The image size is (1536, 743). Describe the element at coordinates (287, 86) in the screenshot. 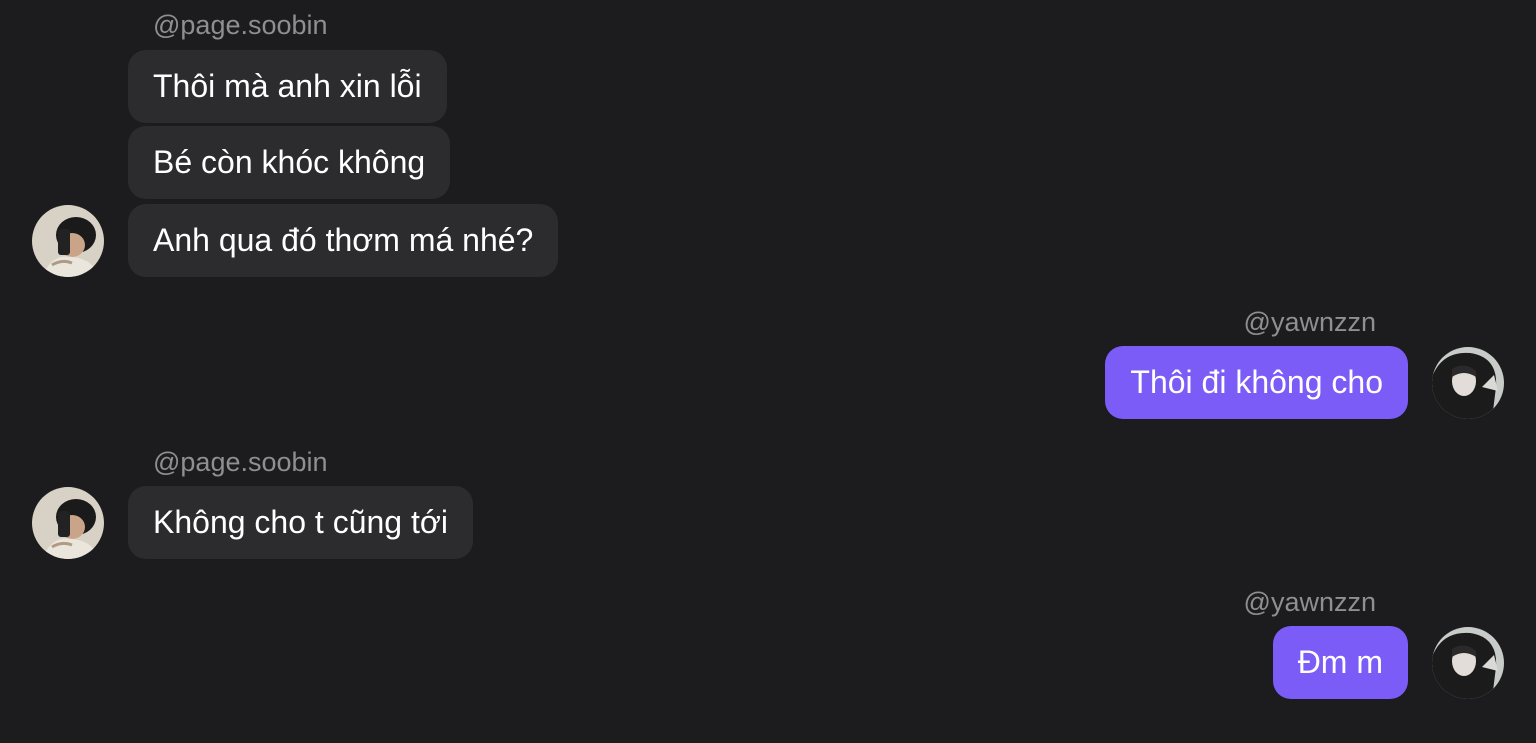

I see `message-bubble: Thôi mà anh xin lỗi` at that location.